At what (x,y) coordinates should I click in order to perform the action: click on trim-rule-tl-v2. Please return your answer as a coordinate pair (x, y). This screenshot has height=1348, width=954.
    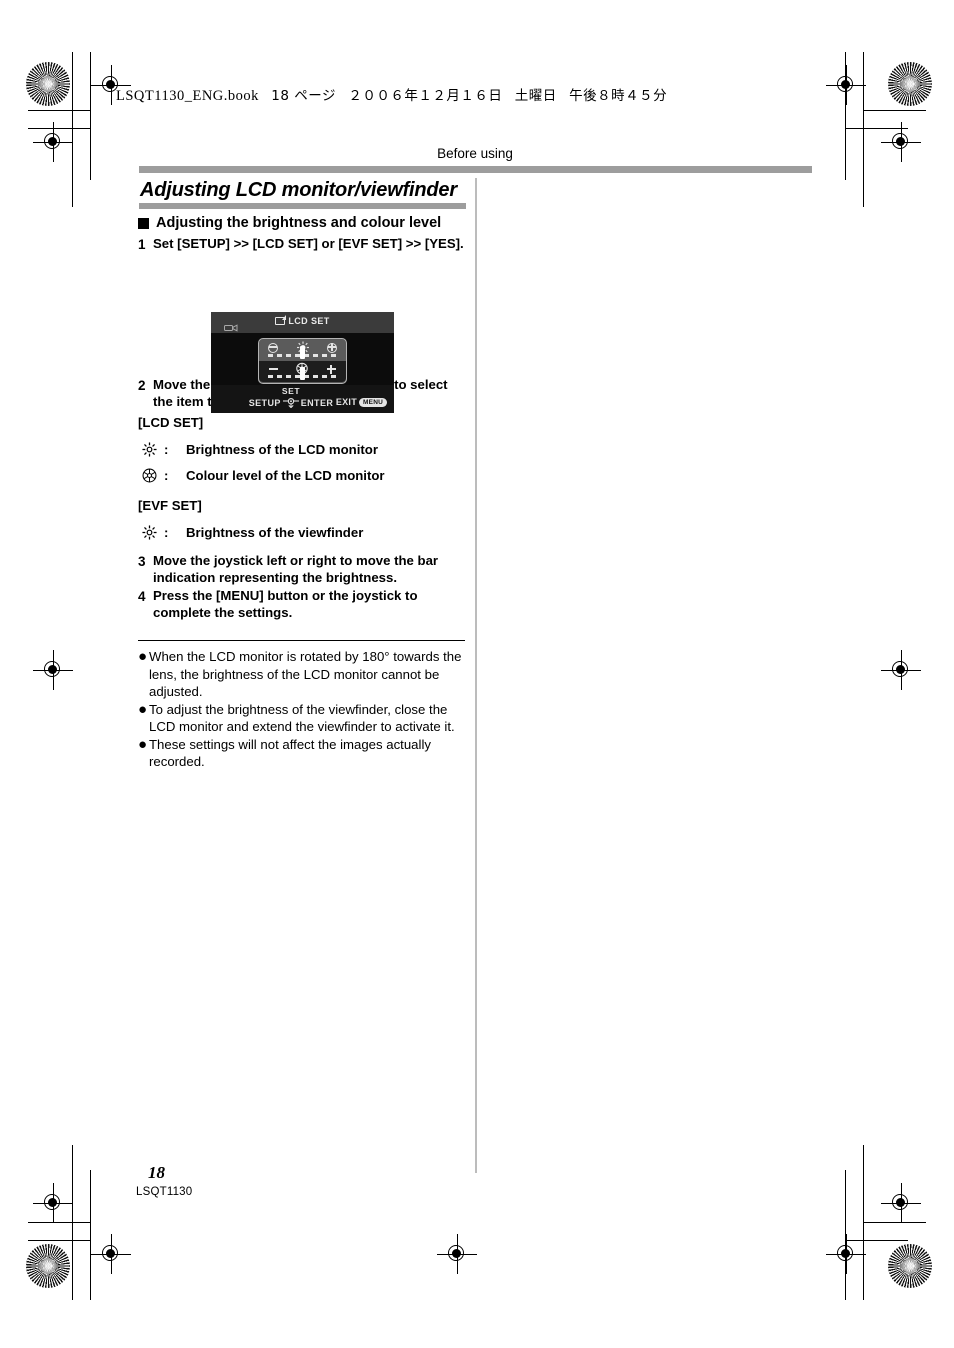
    Looking at the image, I should click on (91, 116).